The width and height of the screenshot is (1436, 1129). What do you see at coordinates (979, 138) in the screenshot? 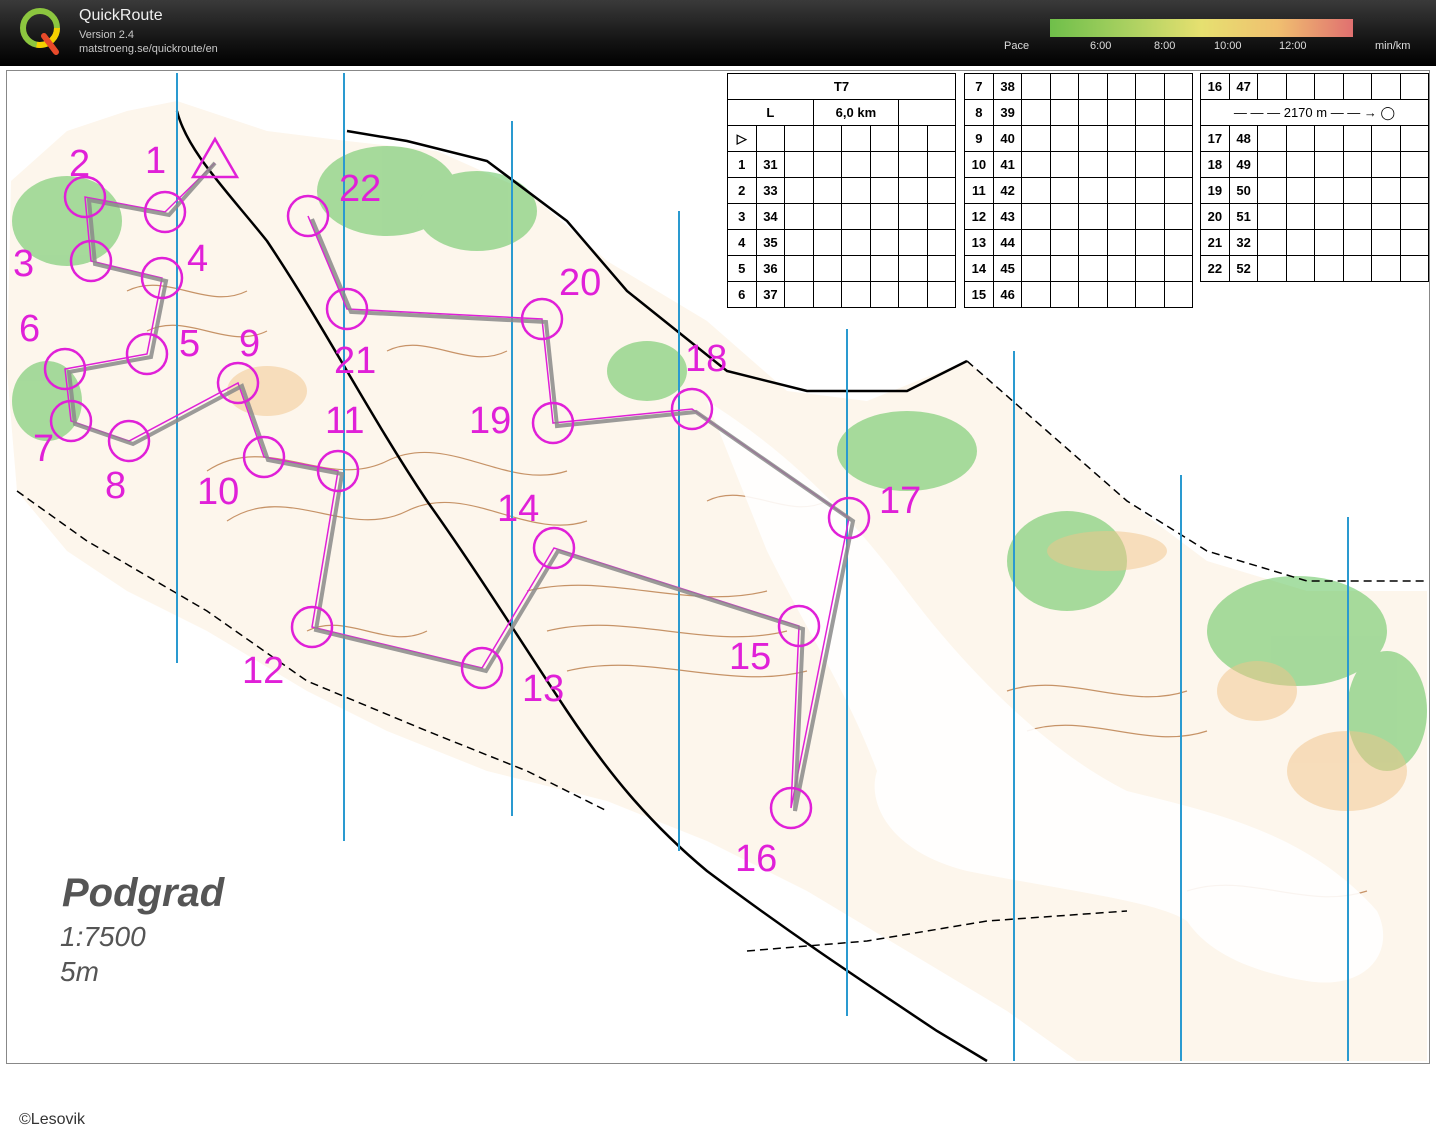
I see `control-sequence: 9` at bounding box center [979, 138].